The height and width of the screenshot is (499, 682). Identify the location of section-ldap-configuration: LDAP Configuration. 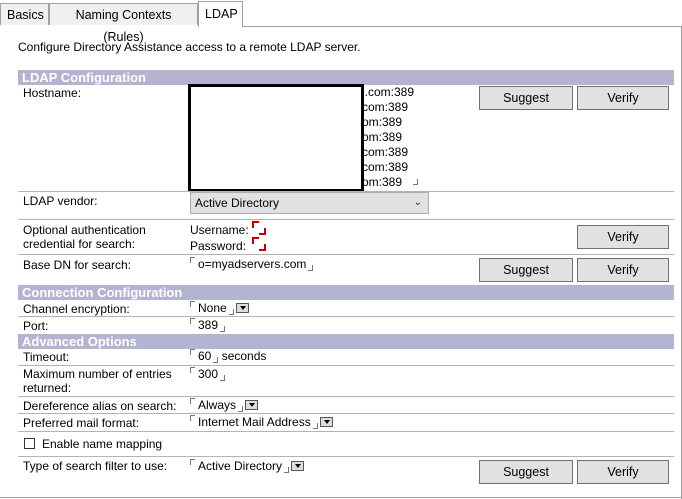
(346, 77).